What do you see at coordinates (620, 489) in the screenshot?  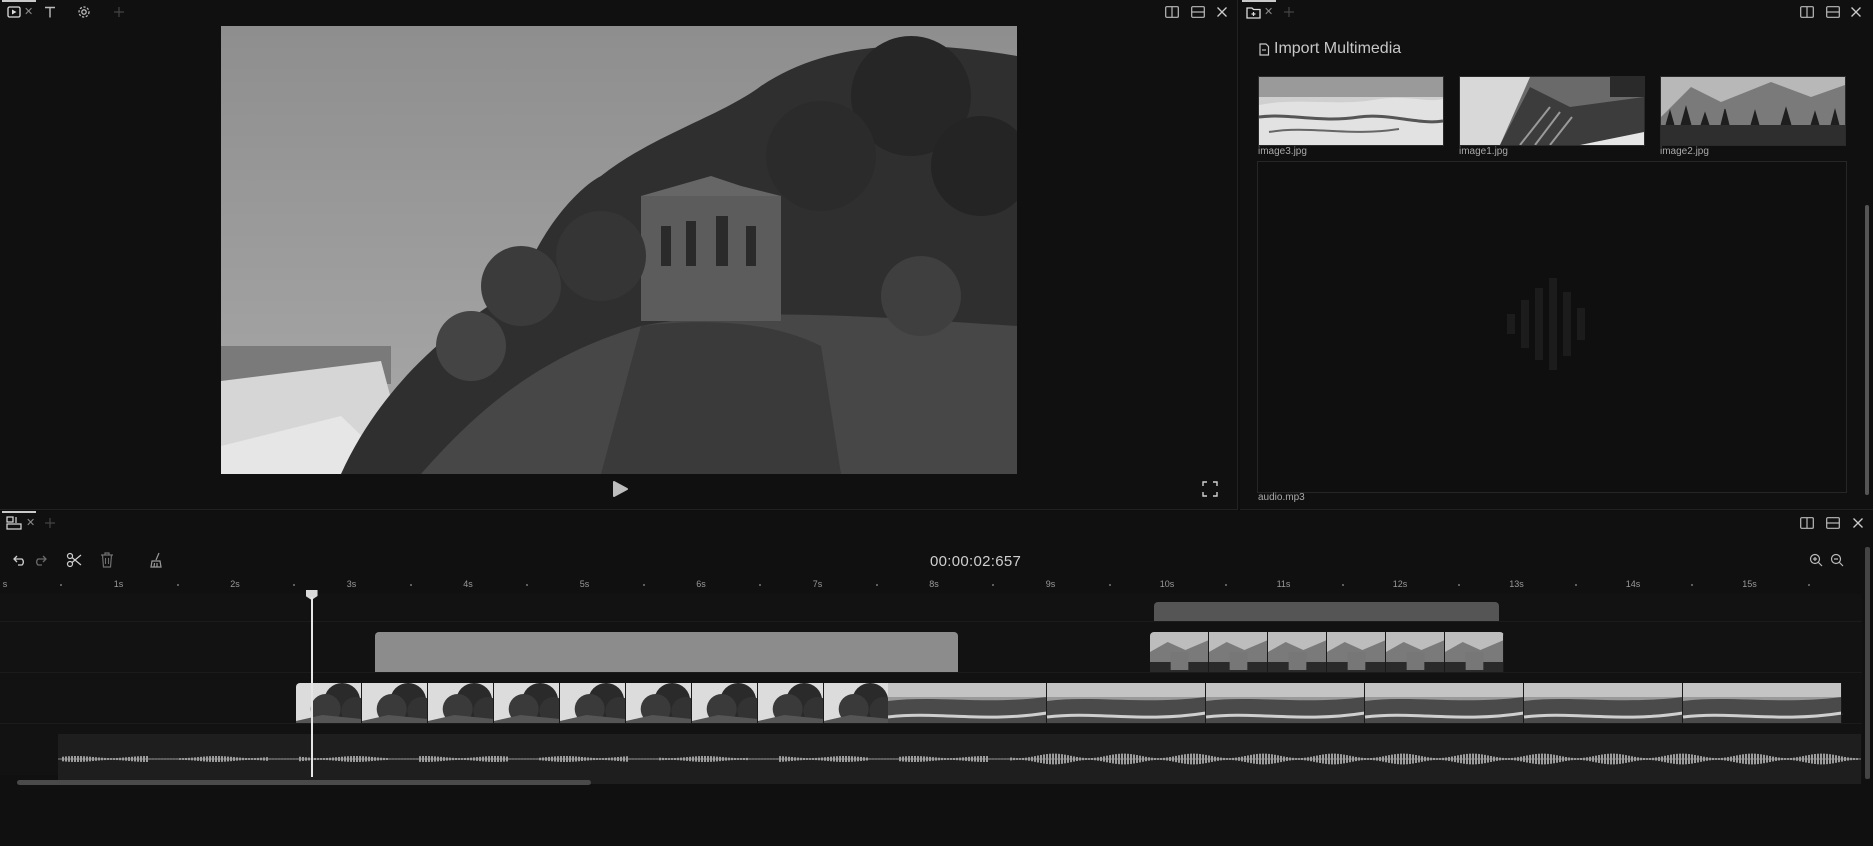 I see `play-button` at bounding box center [620, 489].